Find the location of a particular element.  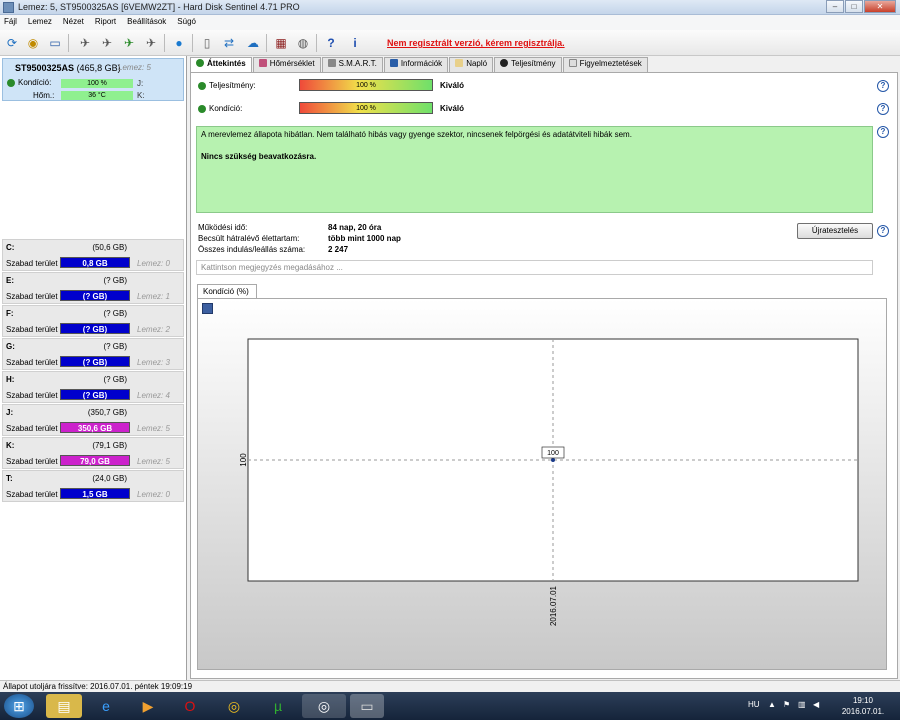

sync-icon: ⇄ is located at coordinates (229, 43).